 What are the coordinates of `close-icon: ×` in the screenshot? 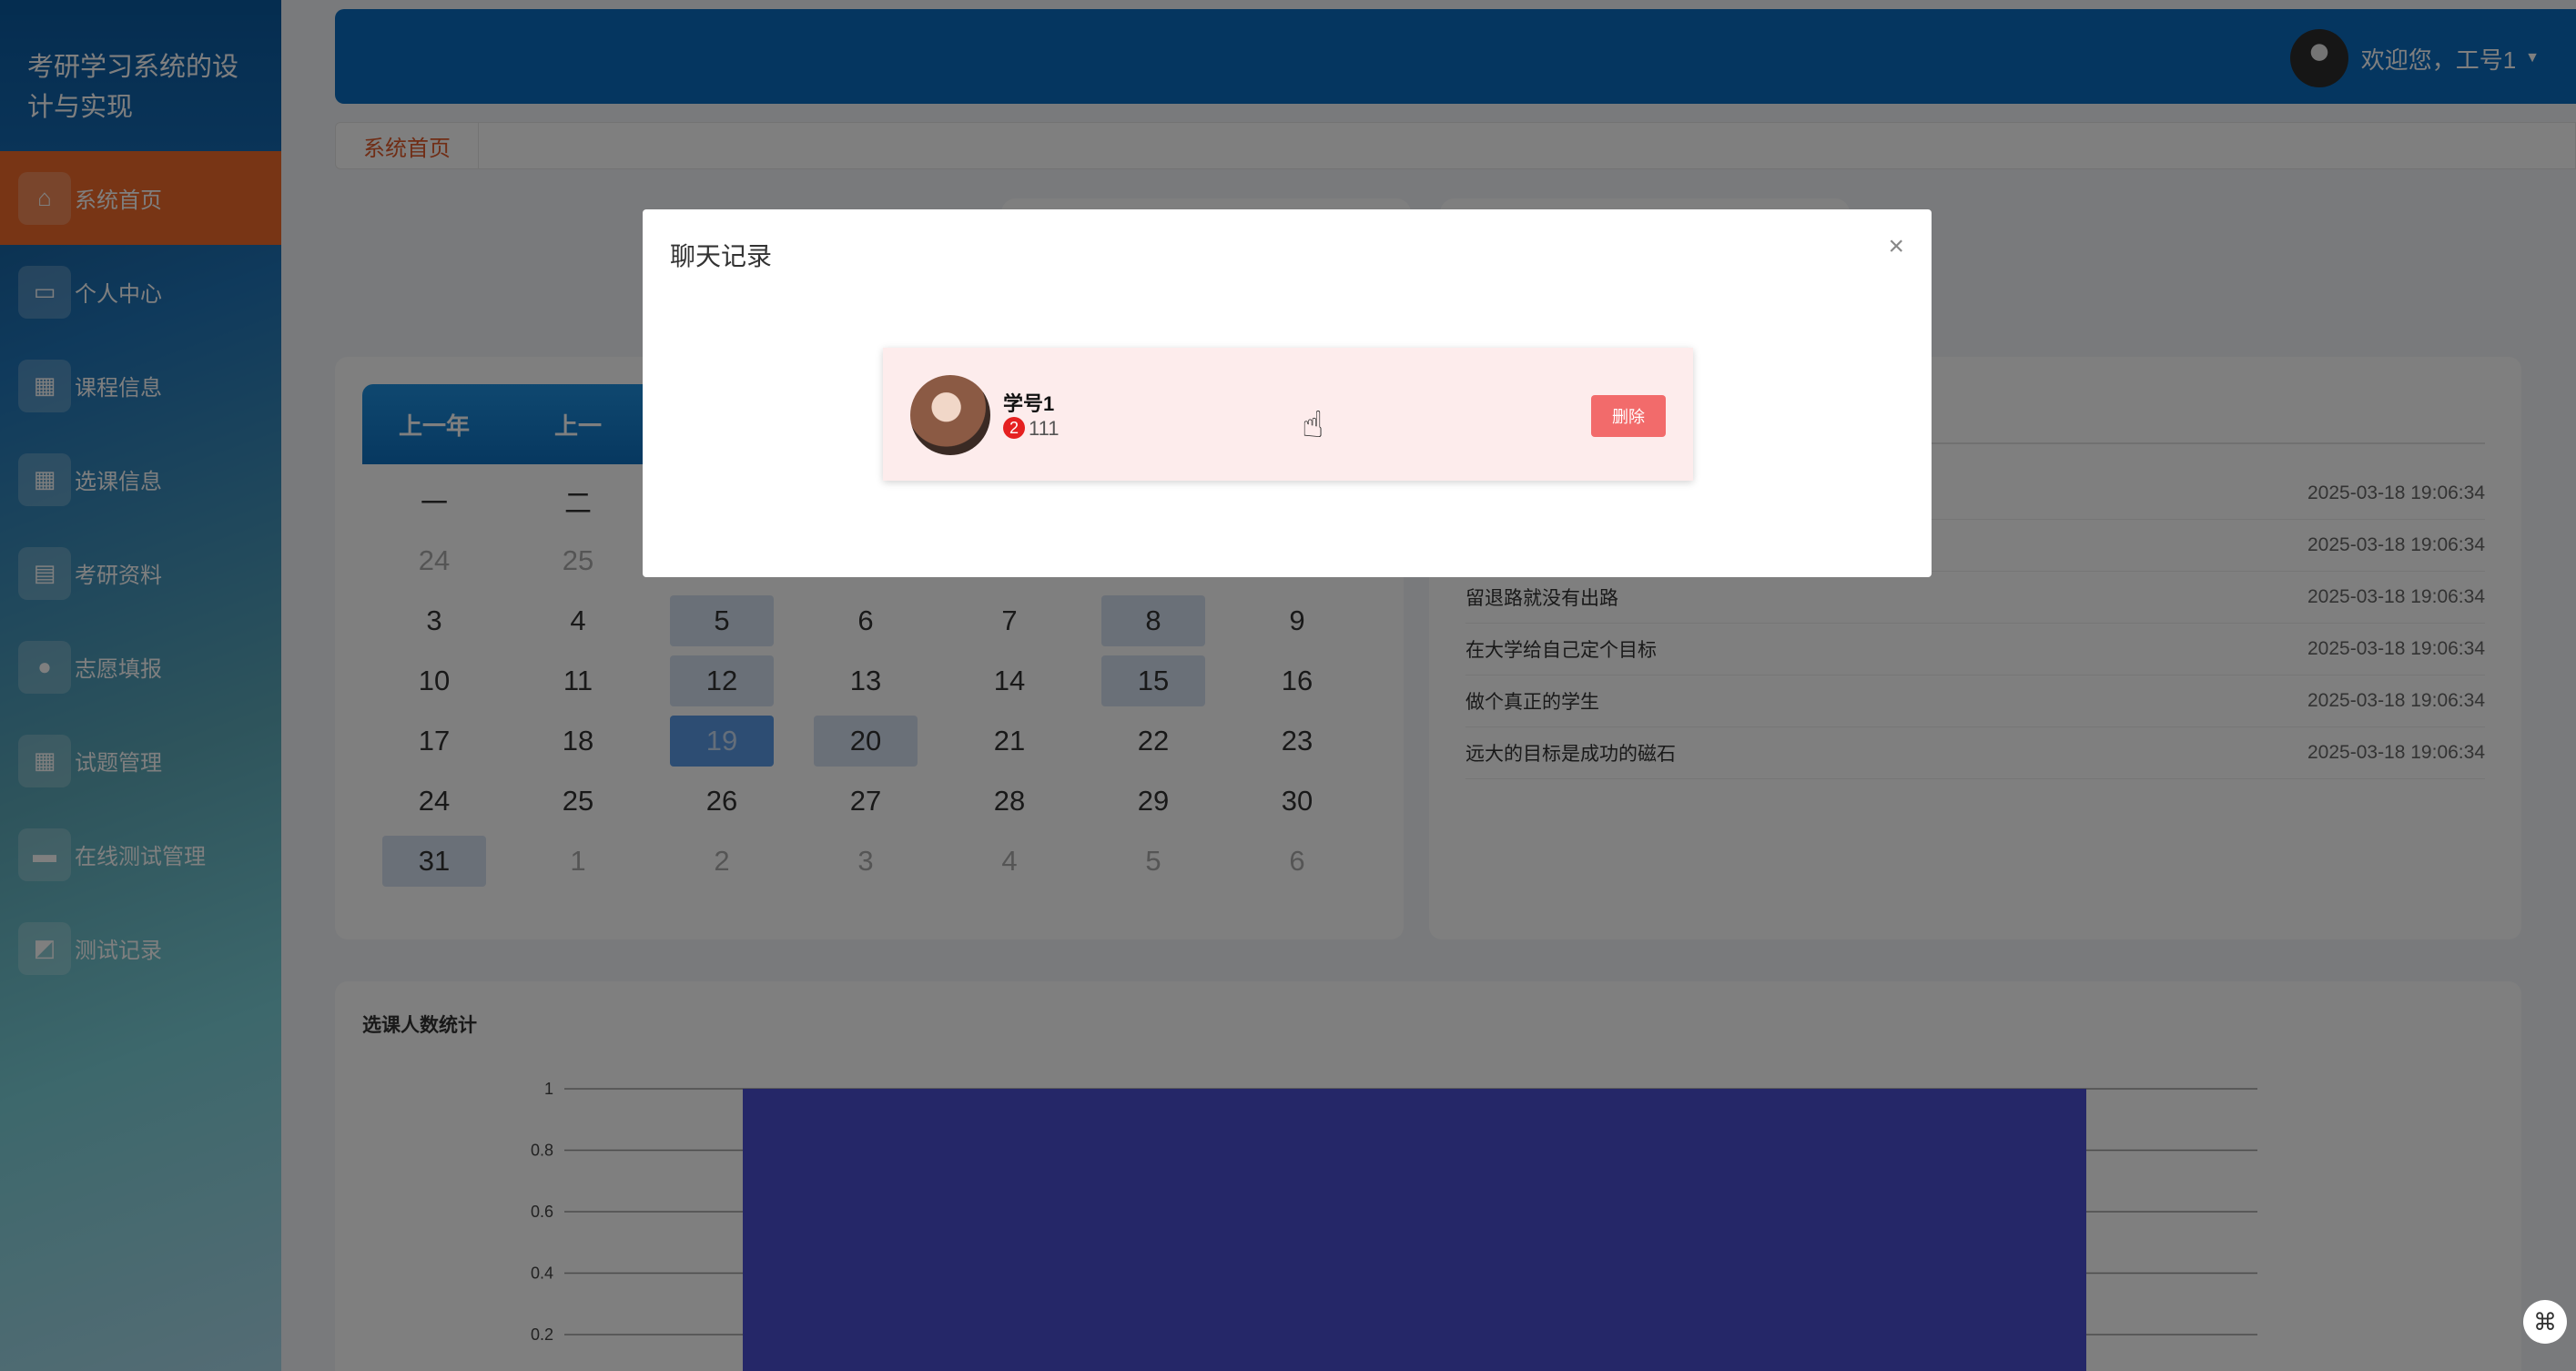 It's located at (1896, 246).